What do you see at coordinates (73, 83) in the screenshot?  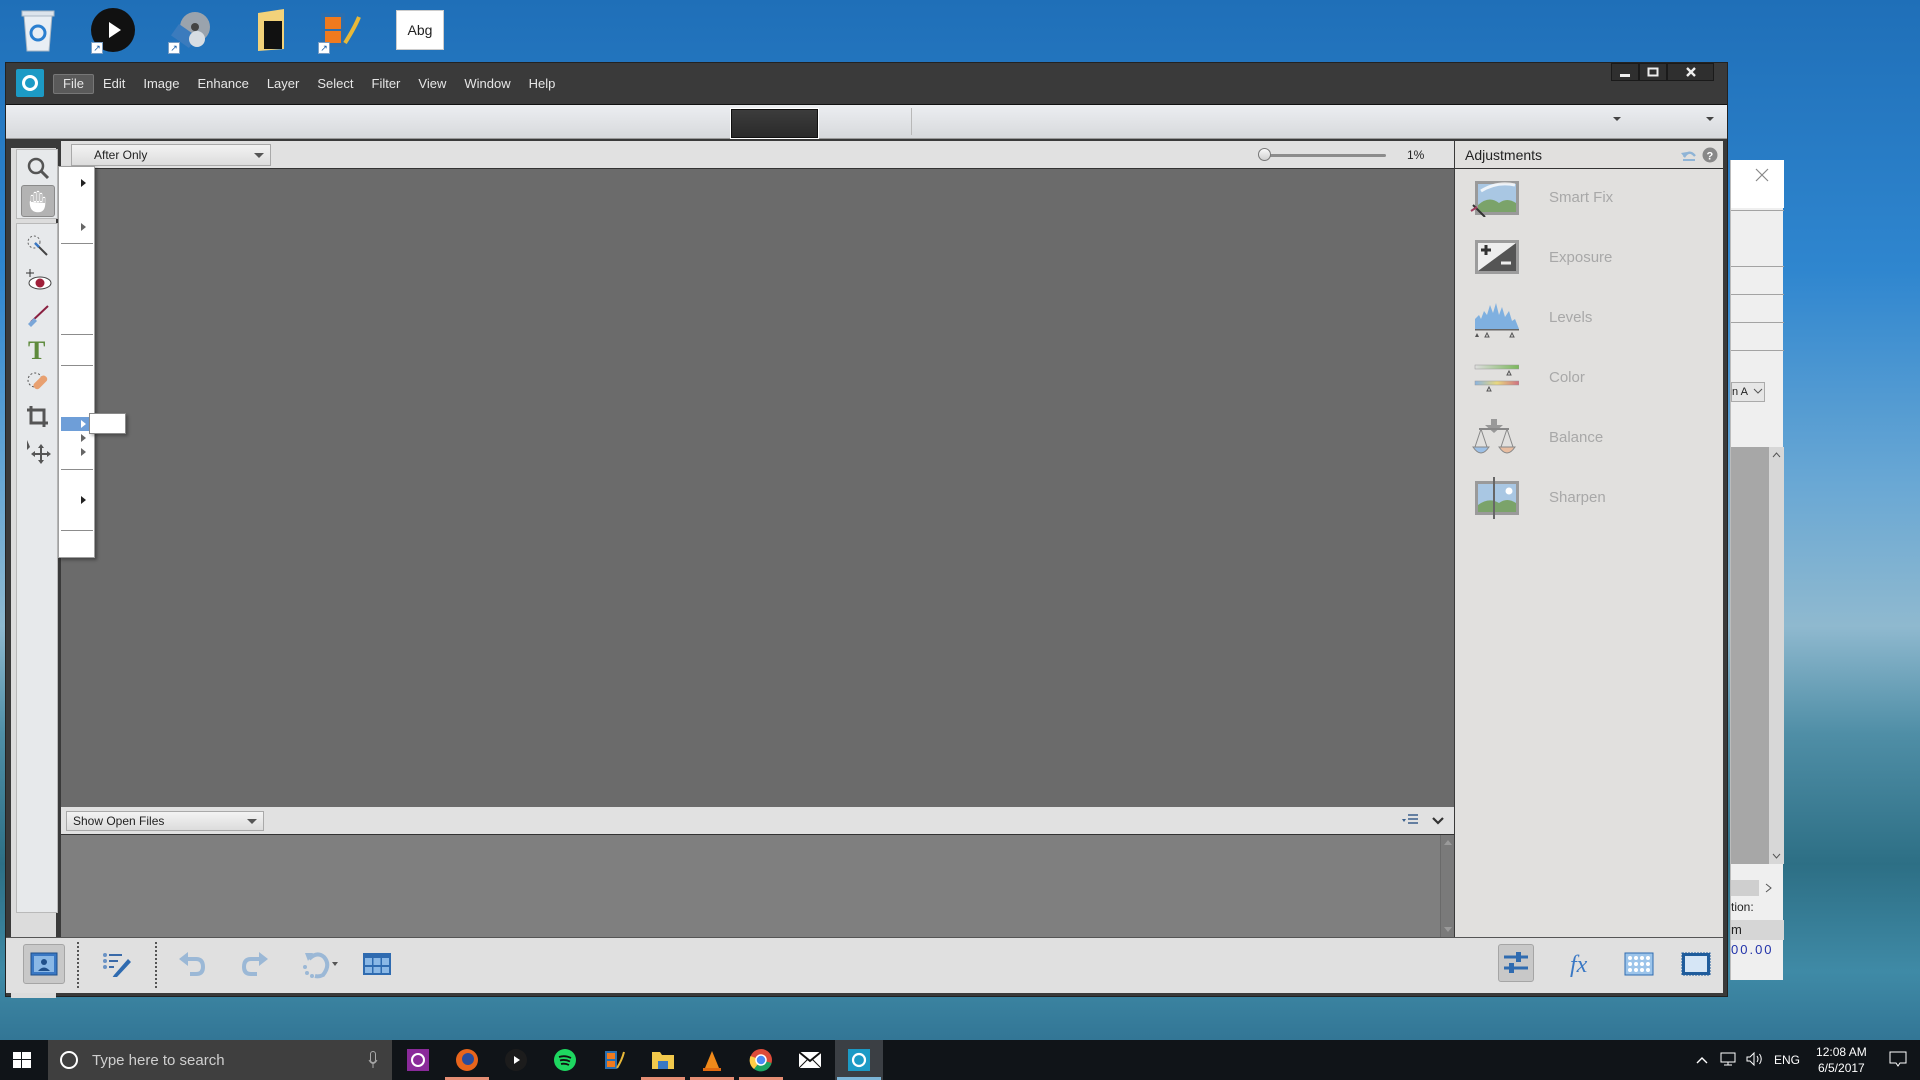 I see `menu-file: File` at bounding box center [73, 83].